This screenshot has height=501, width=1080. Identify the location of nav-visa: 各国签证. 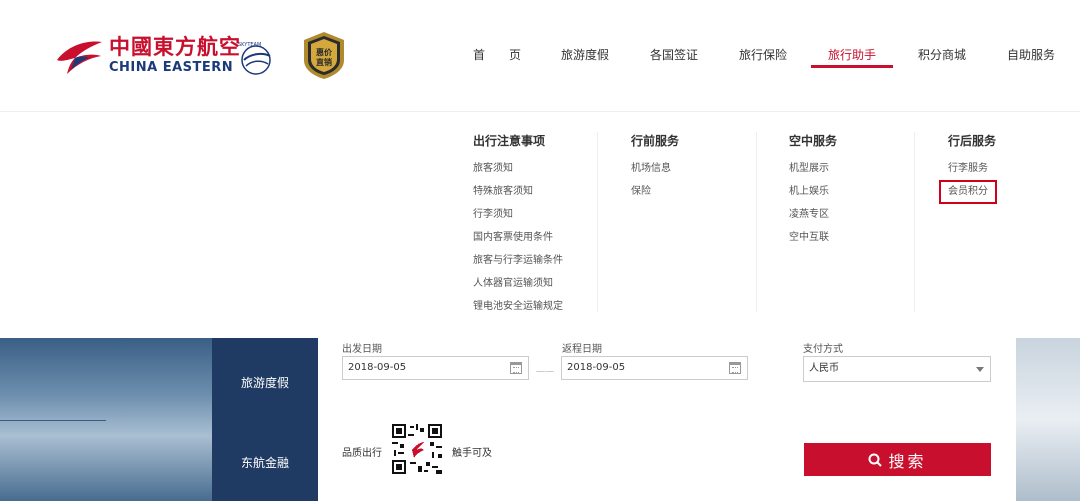
(674, 54).